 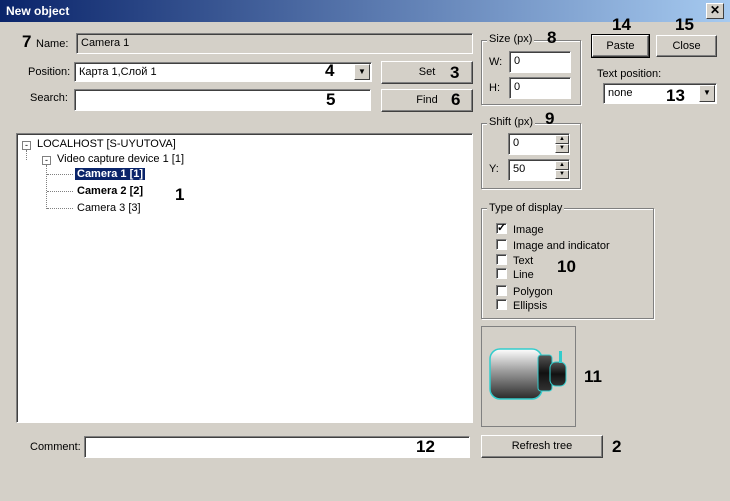 I want to click on height-field: 0, so click(x=540, y=88).